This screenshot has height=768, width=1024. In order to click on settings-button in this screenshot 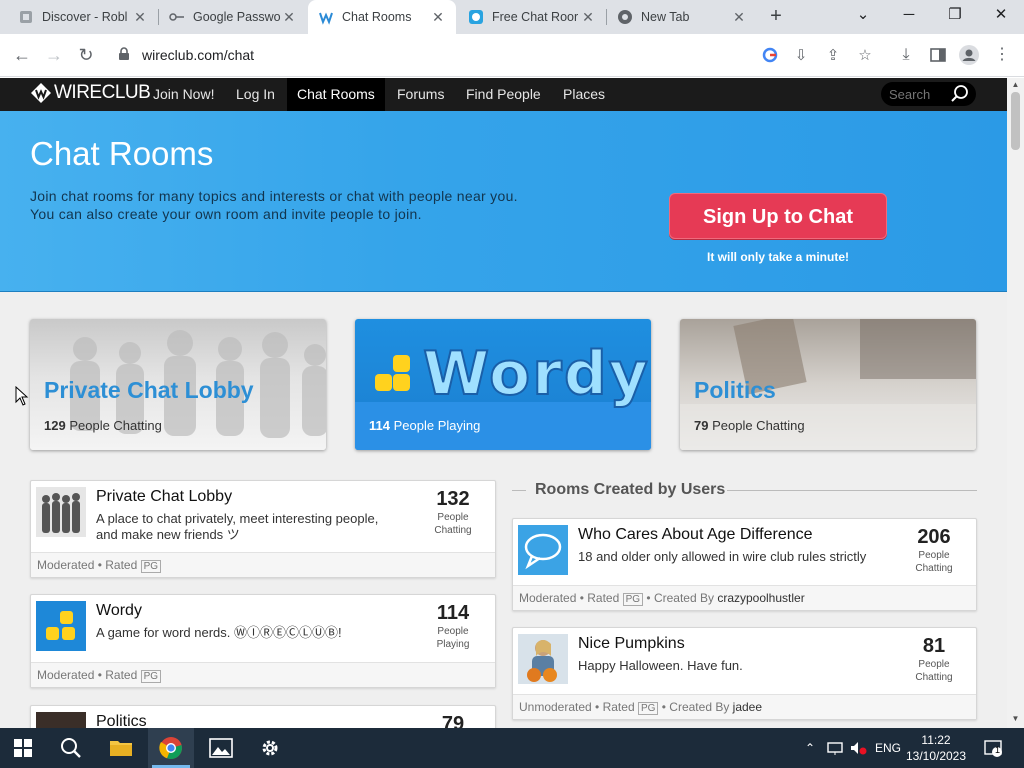, I will do `click(270, 748)`.